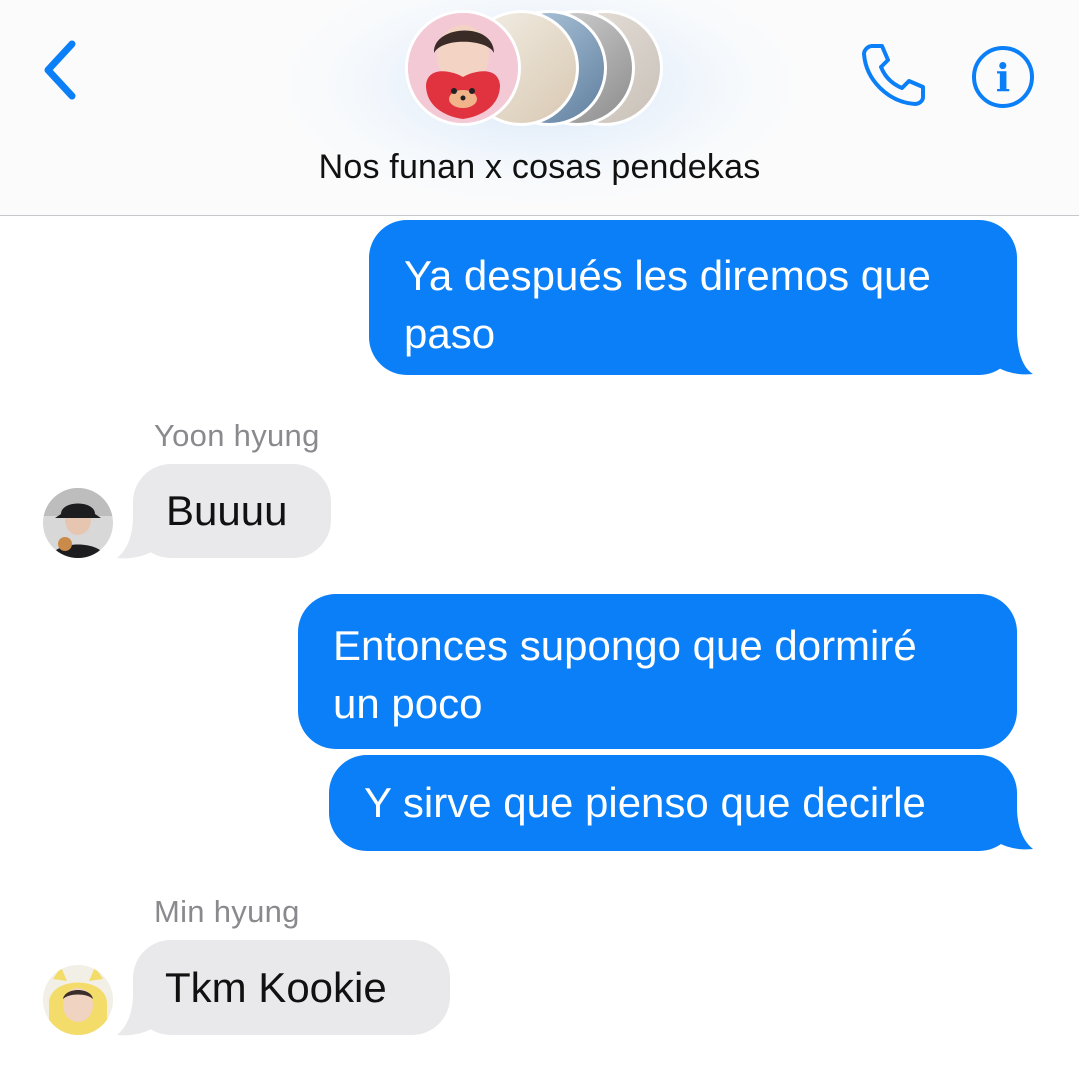 This screenshot has height=1078, width=1079. I want to click on message-text-line: paso, so click(450, 333).